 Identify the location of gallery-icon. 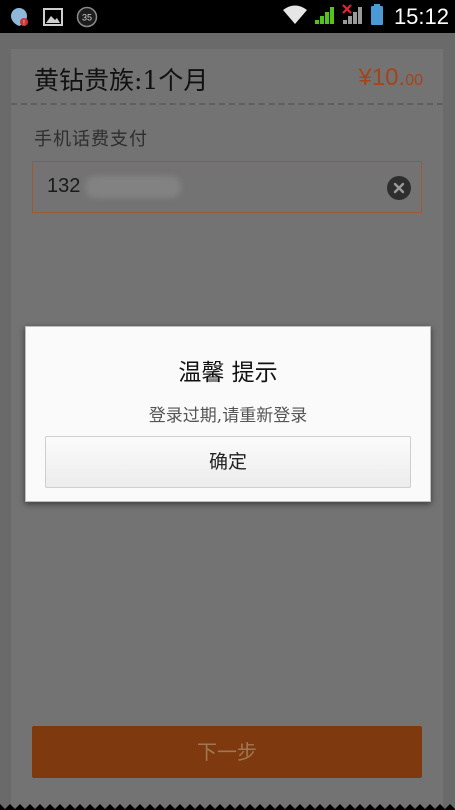
(53, 17).